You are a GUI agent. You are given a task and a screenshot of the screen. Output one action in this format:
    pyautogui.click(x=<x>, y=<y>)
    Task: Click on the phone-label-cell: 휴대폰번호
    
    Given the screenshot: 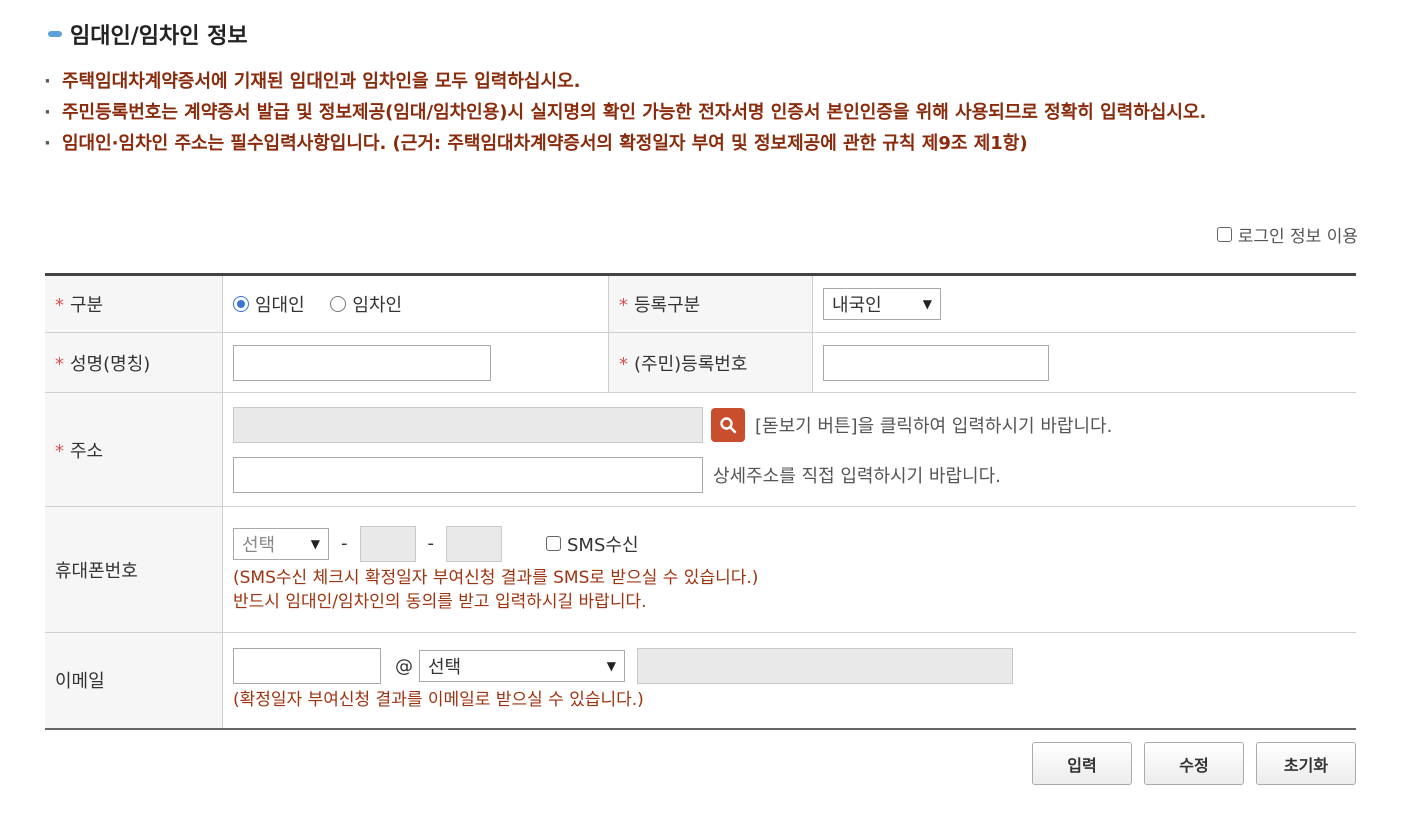 What is the action you would take?
    pyautogui.click(x=134, y=569)
    